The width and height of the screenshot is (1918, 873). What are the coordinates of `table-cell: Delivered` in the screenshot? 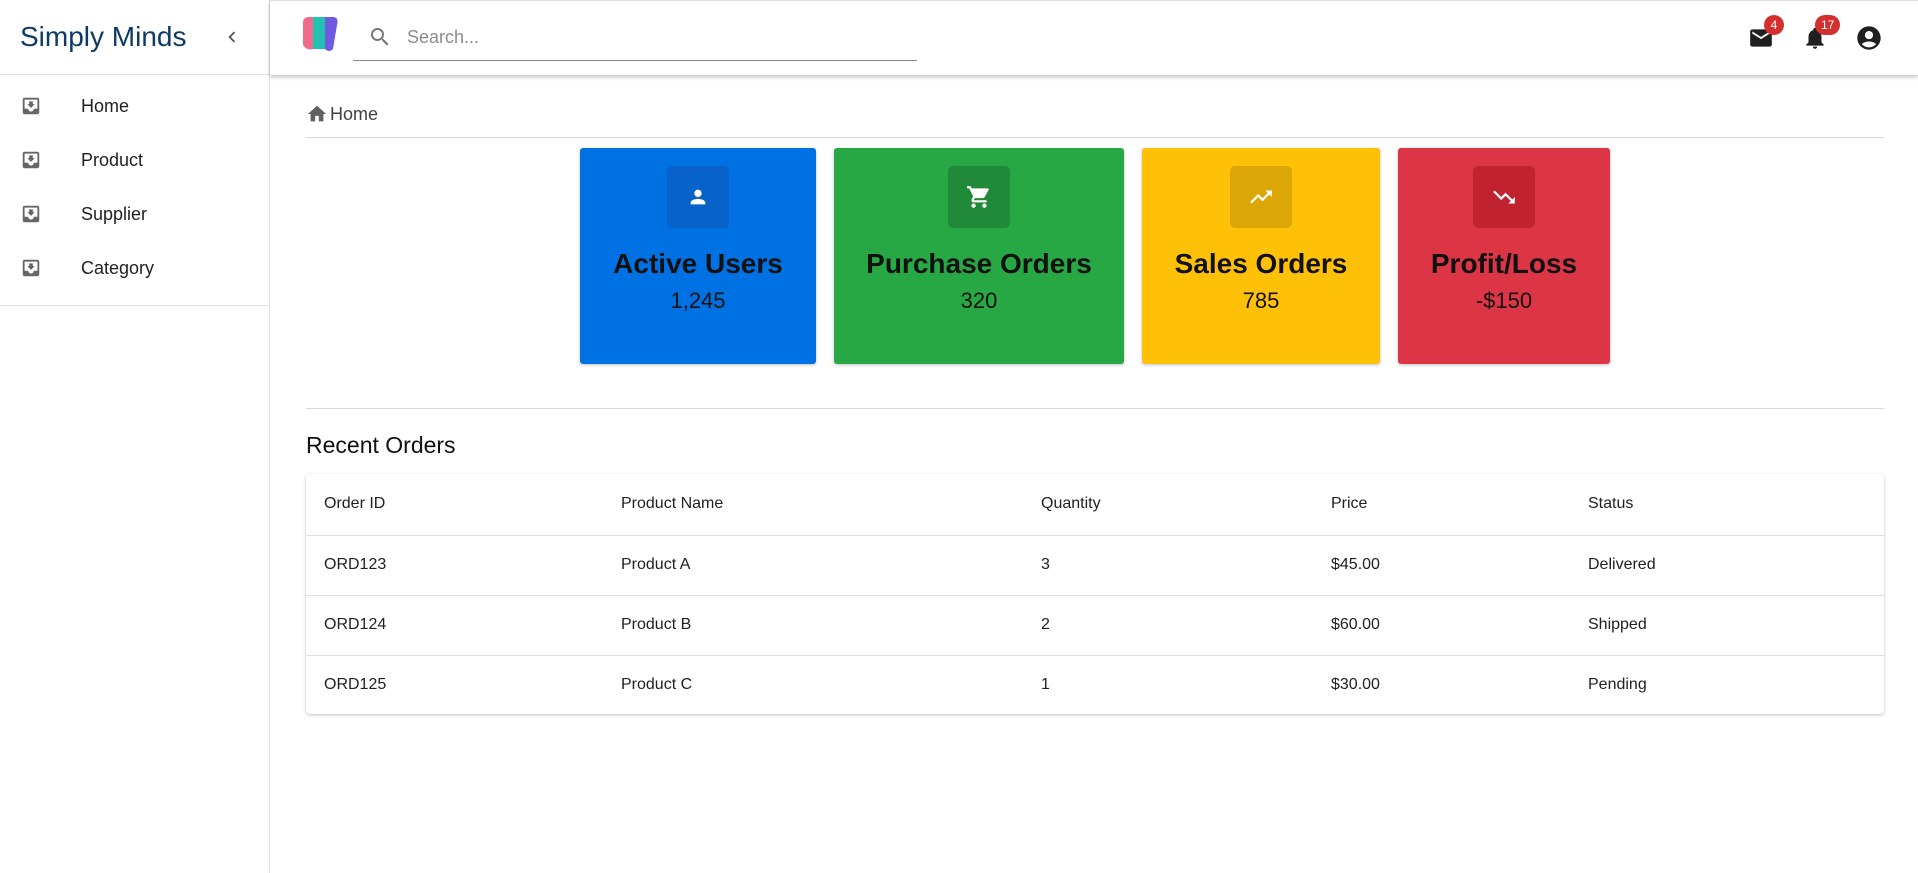 It's located at (1727, 565).